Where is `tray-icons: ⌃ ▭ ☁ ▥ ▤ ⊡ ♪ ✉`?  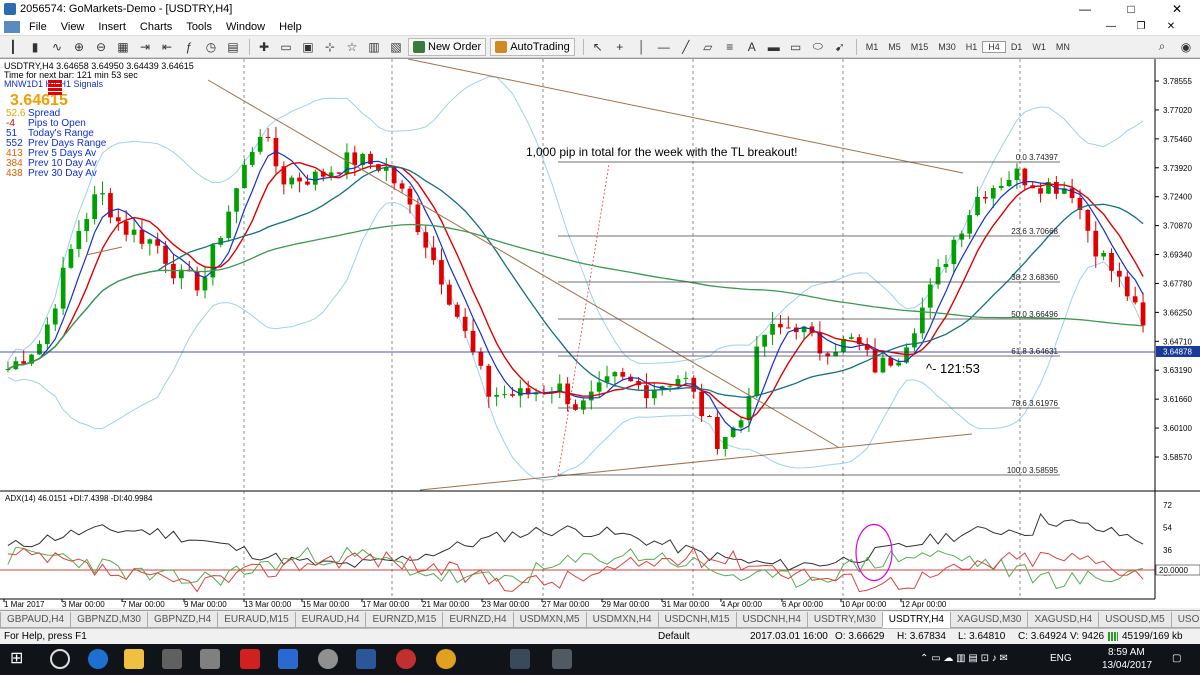 tray-icons: ⌃ ▭ ☁ ▥ ▤ ⊡ ♪ ✉ is located at coordinates (964, 658).